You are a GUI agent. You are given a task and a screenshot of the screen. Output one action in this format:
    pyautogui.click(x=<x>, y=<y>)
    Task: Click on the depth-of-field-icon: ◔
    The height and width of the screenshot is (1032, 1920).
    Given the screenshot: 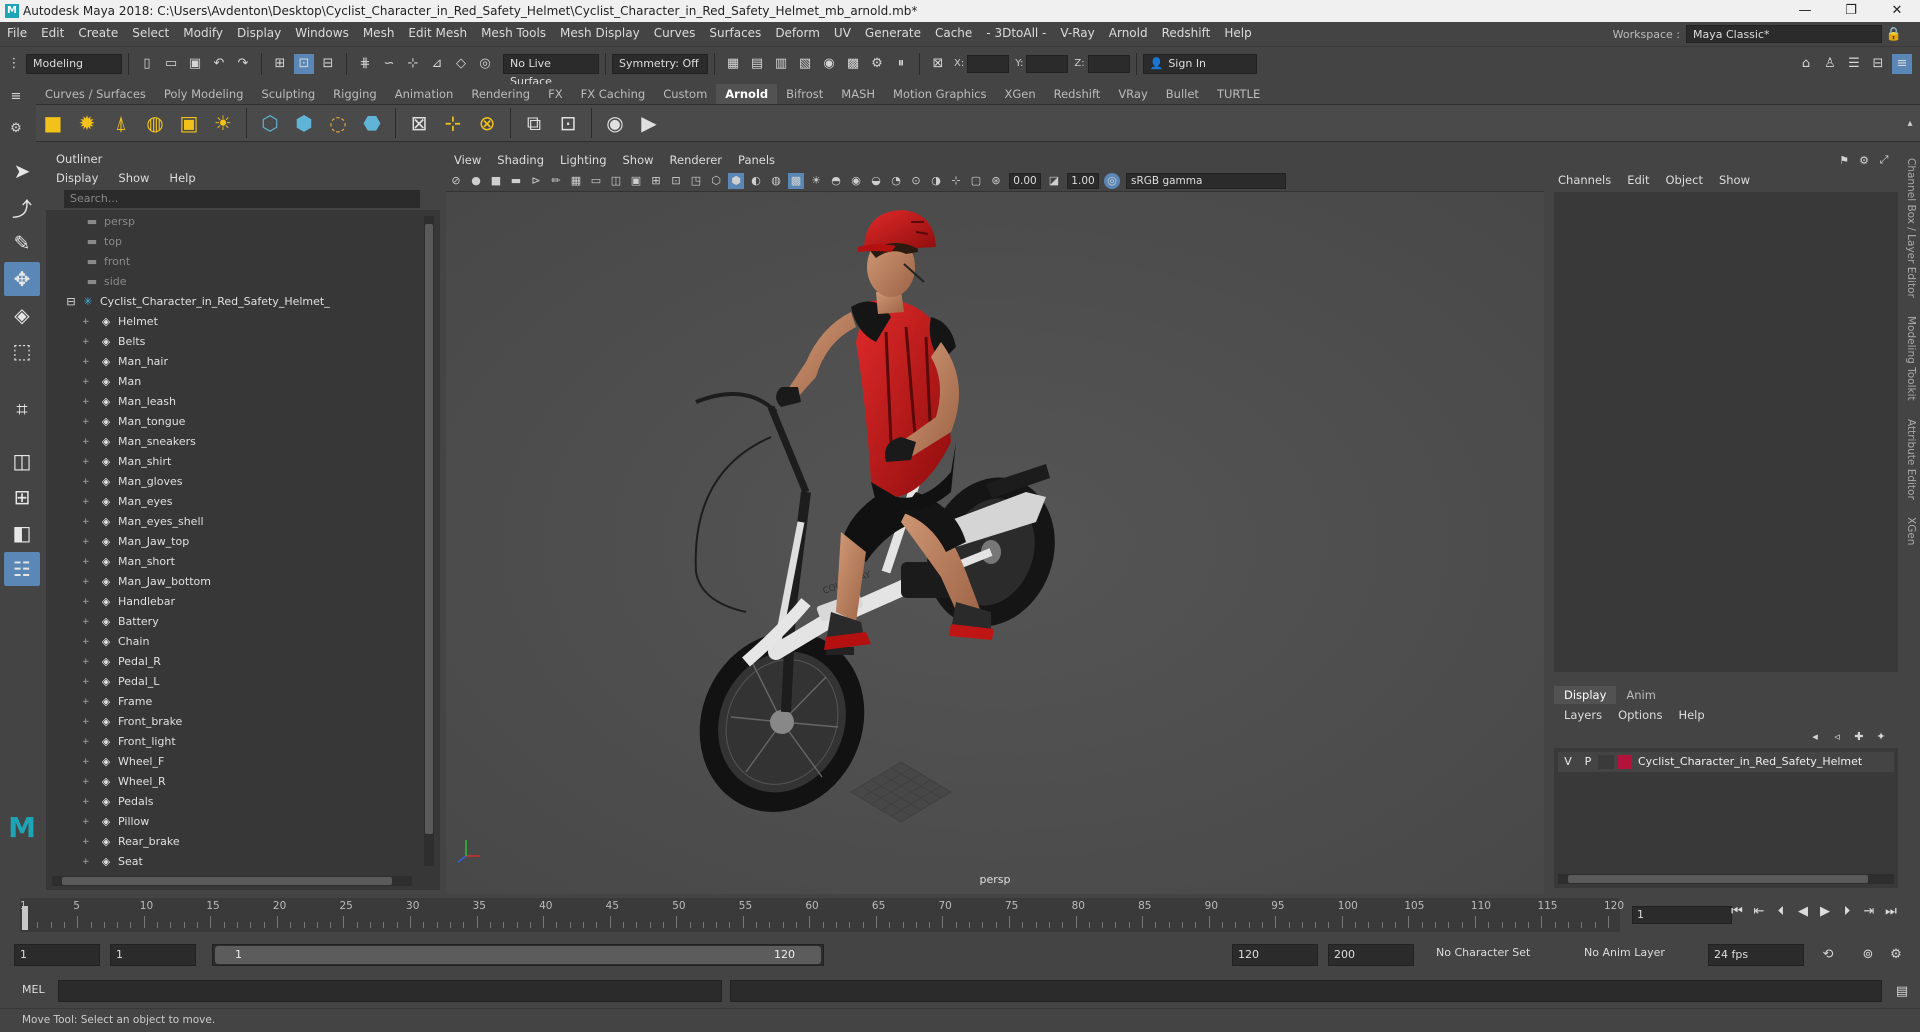 What is the action you would take?
    pyautogui.click(x=896, y=181)
    